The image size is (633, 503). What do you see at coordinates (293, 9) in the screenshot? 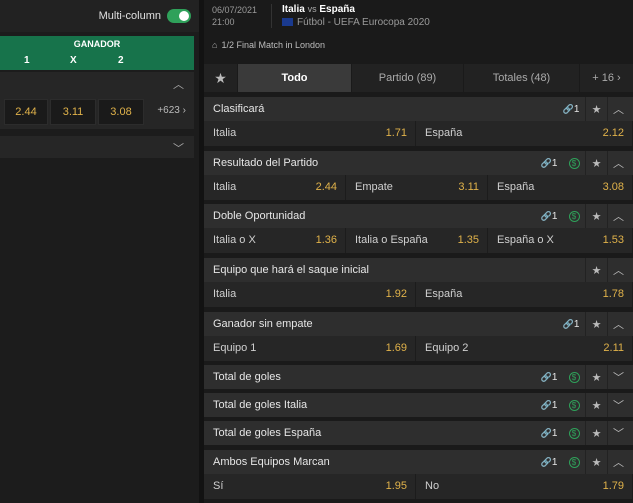
I see `home-team: Italia` at bounding box center [293, 9].